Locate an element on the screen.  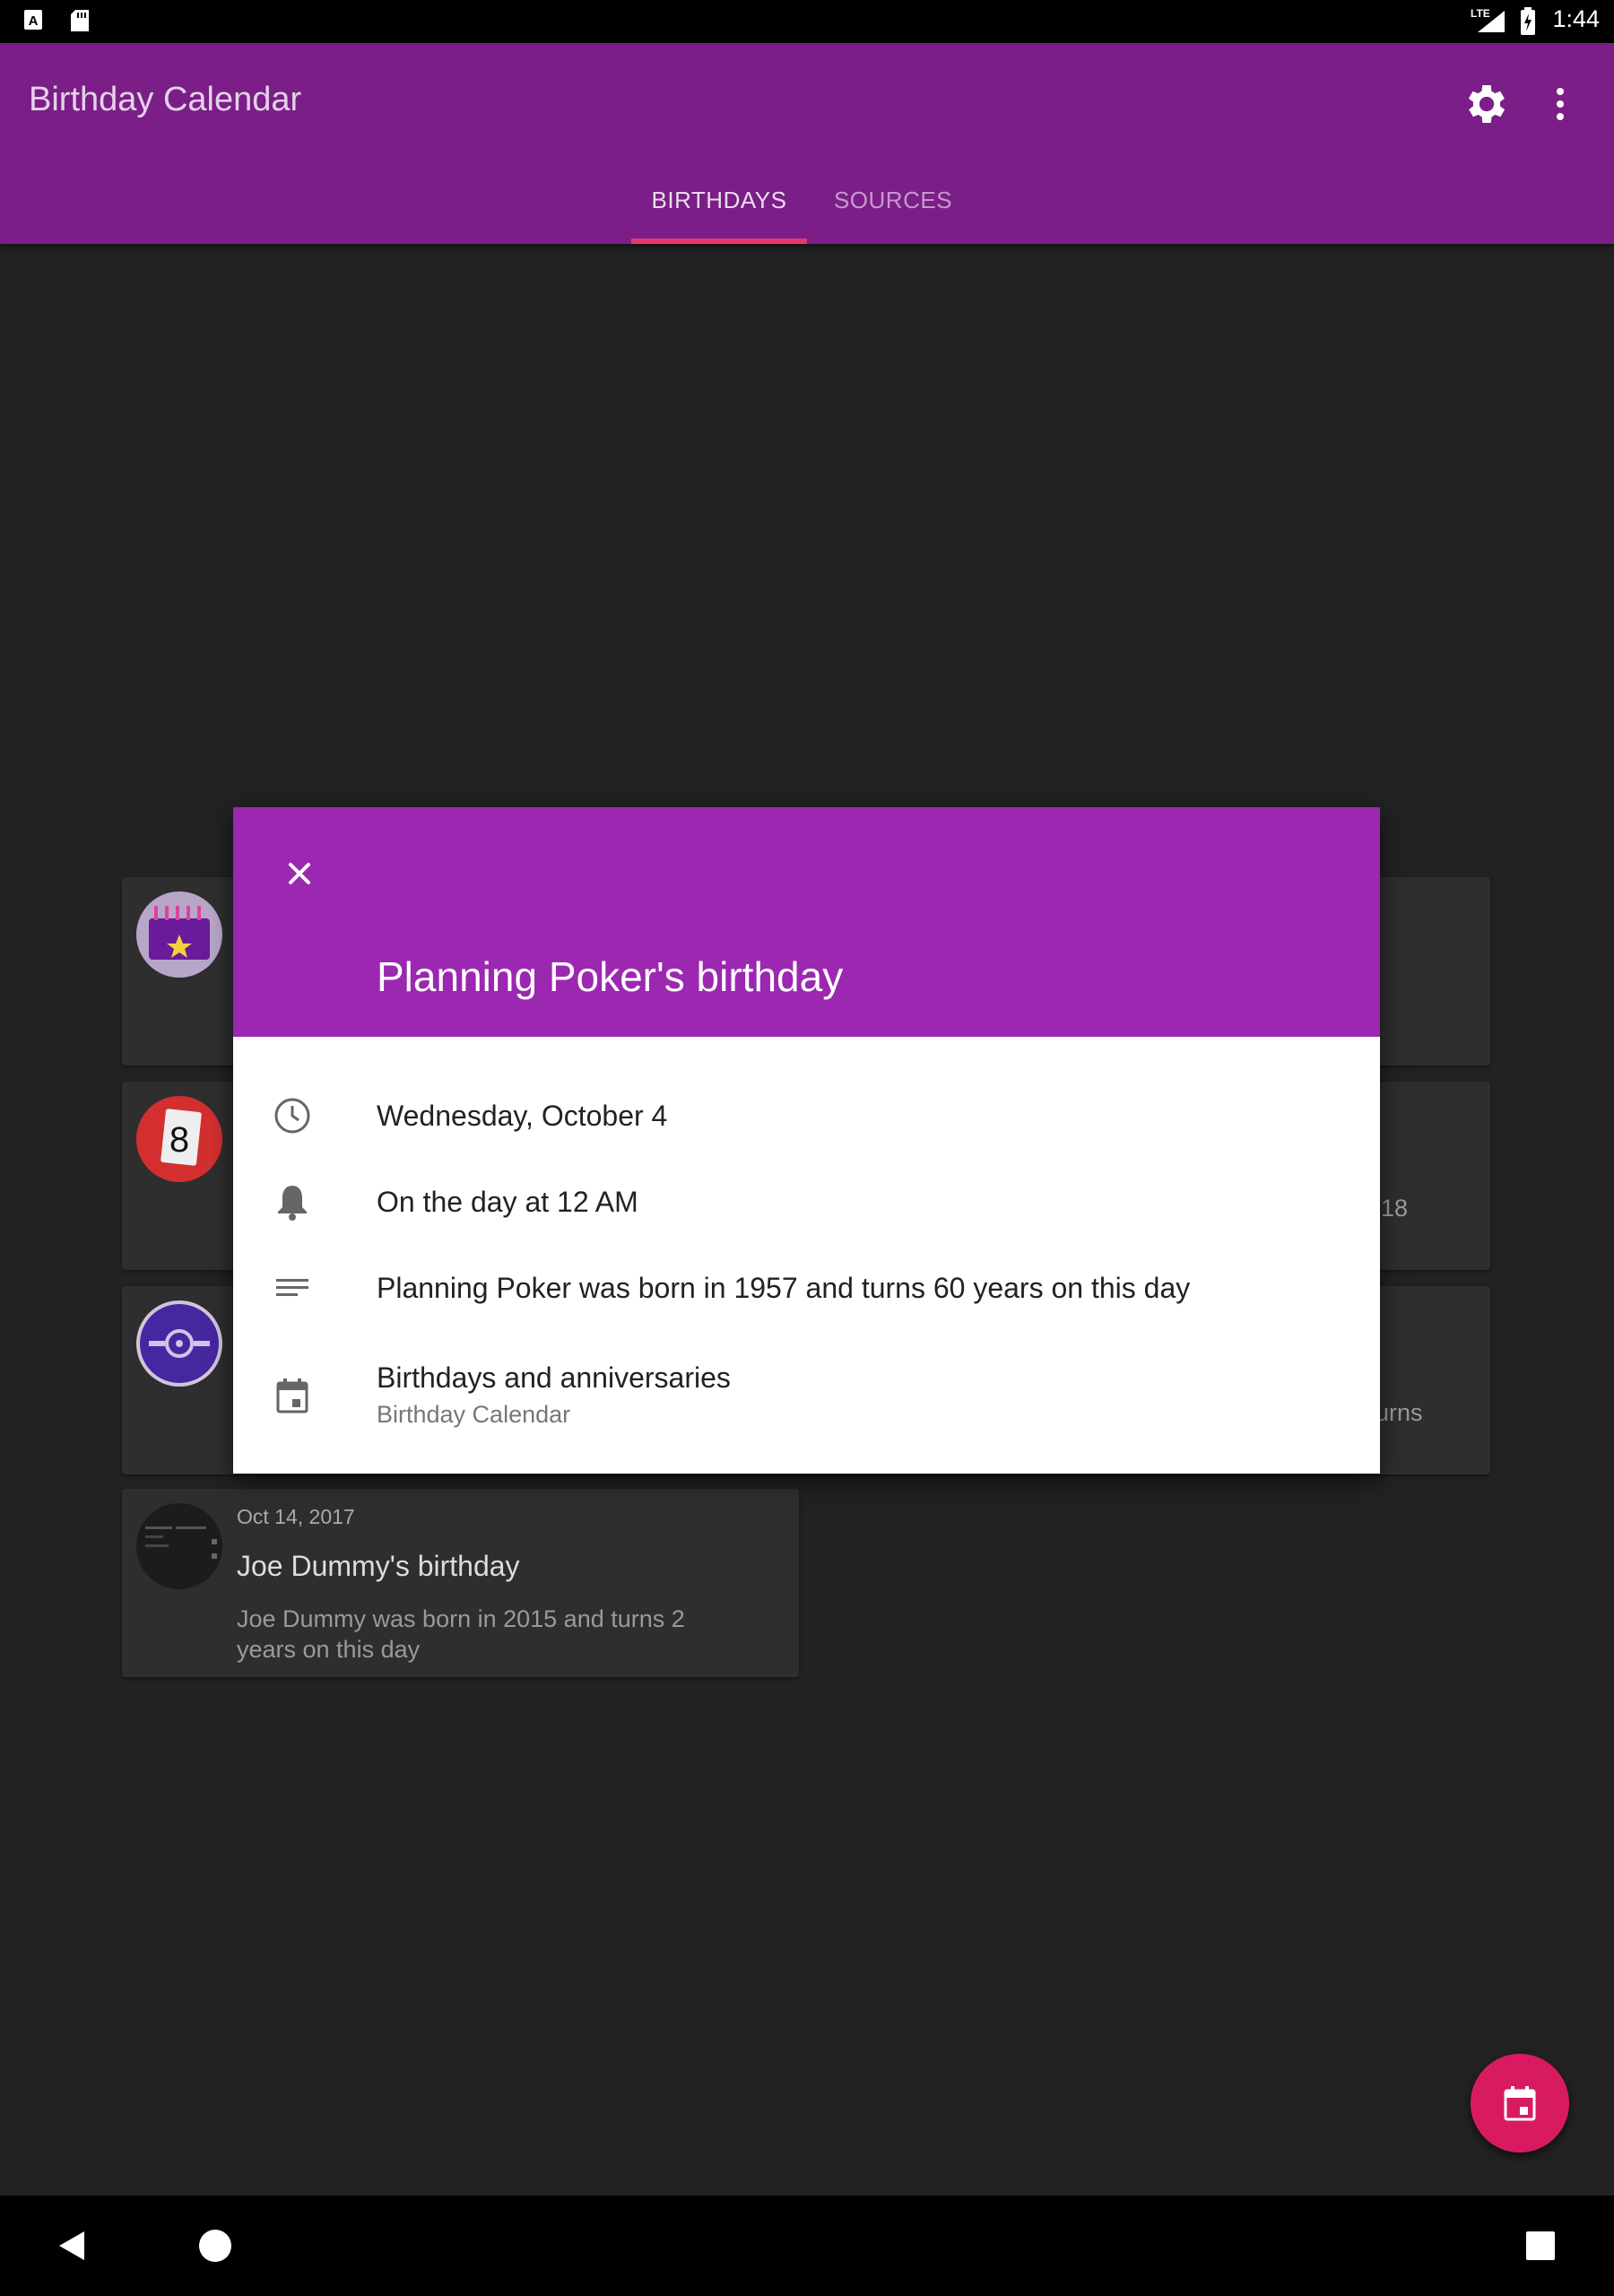
gear-icon is located at coordinates (1487, 104).